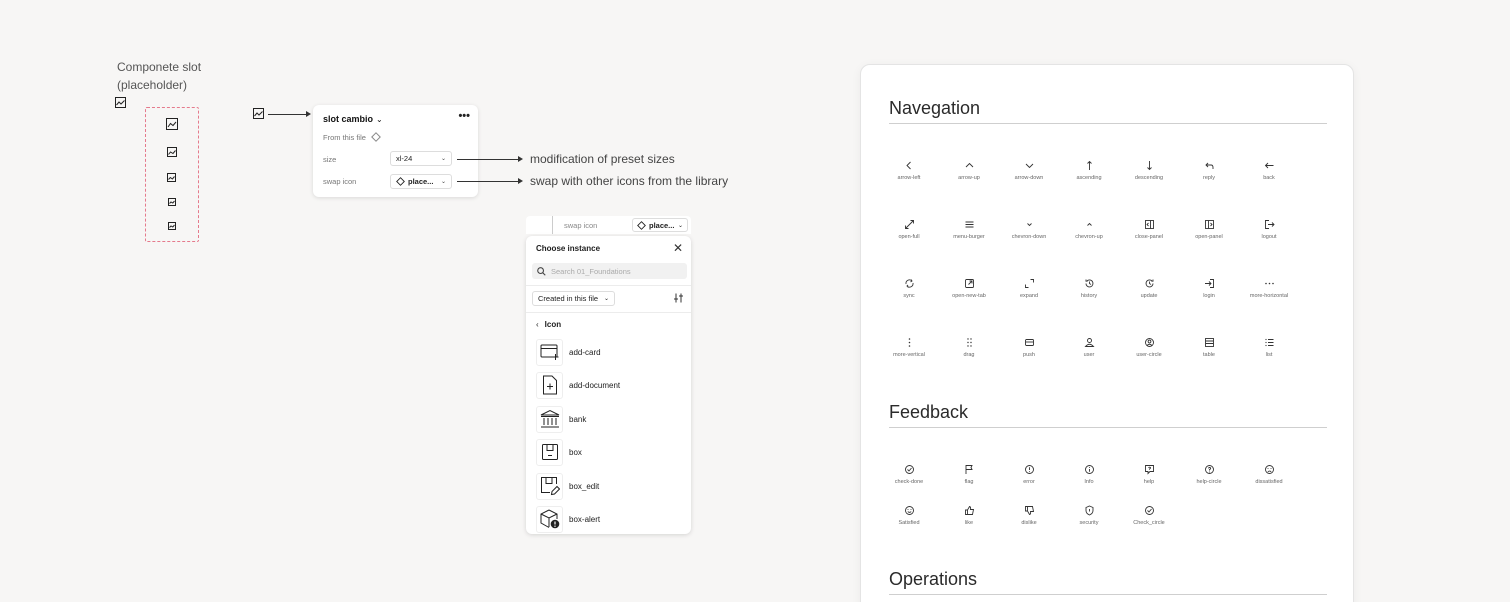 This screenshot has width=1510, height=602. What do you see at coordinates (353, 119) in the screenshot?
I see `component-name-dropdown: slot cambio ⌄` at bounding box center [353, 119].